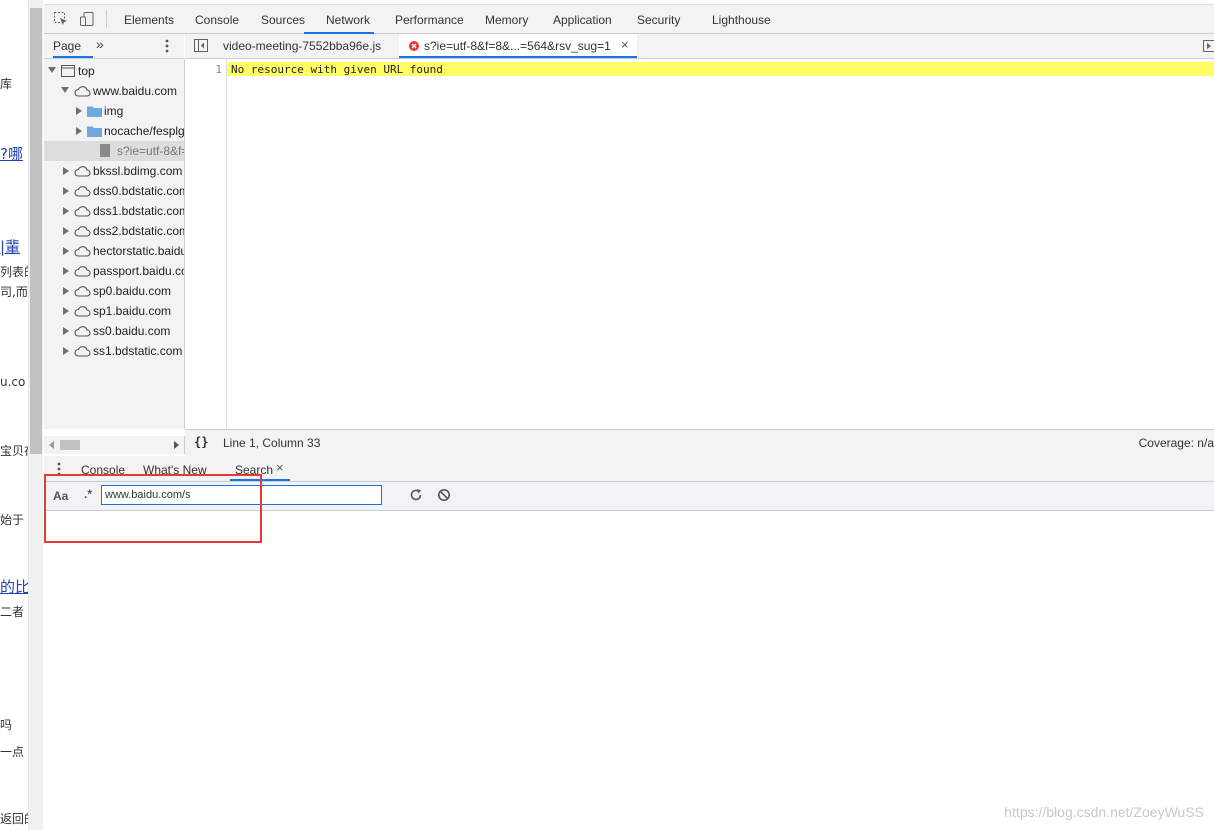 Image resolution: width=1214 pixels, height=830 pixels. Describe the element at coordinates (139, 211) in the screenshot. I see `tree-item-label: dss1.bdstatic.com` at that location.